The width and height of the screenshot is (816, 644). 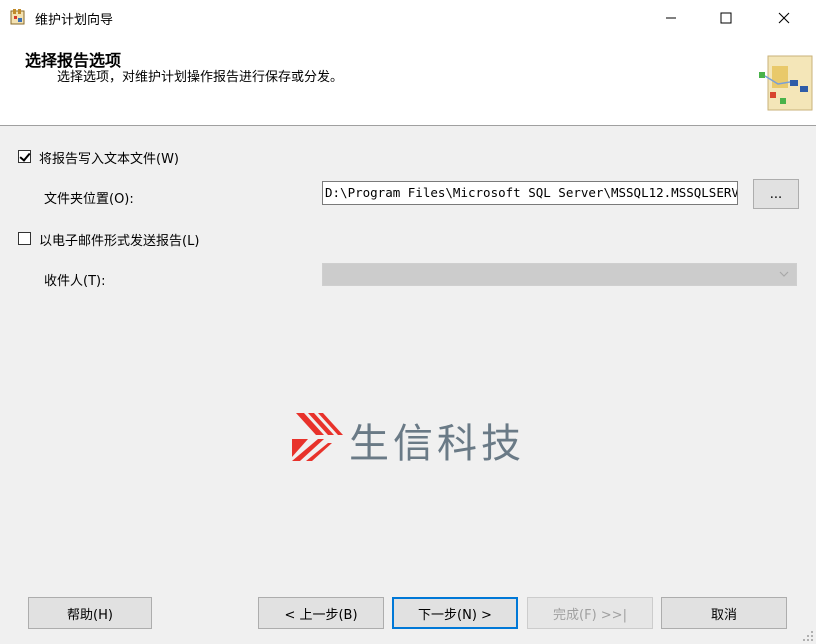 I want to click on back-button: < 上一步(B), so click(x=321, y=613).